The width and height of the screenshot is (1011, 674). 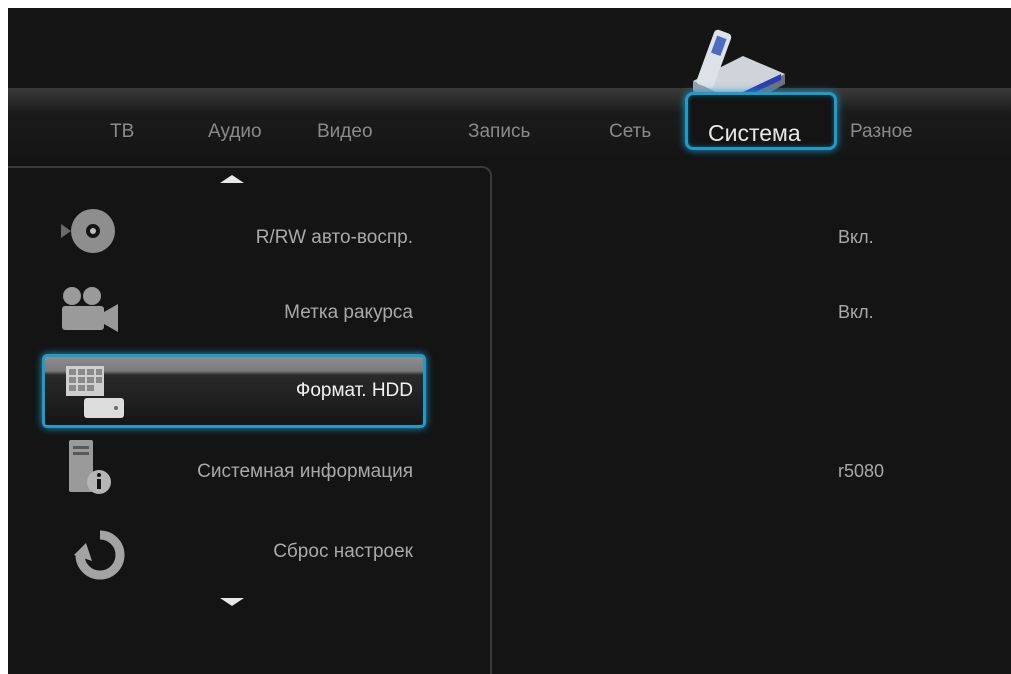 I want to click on scroll-down-arrow-icon, so click(x=232, y=602).